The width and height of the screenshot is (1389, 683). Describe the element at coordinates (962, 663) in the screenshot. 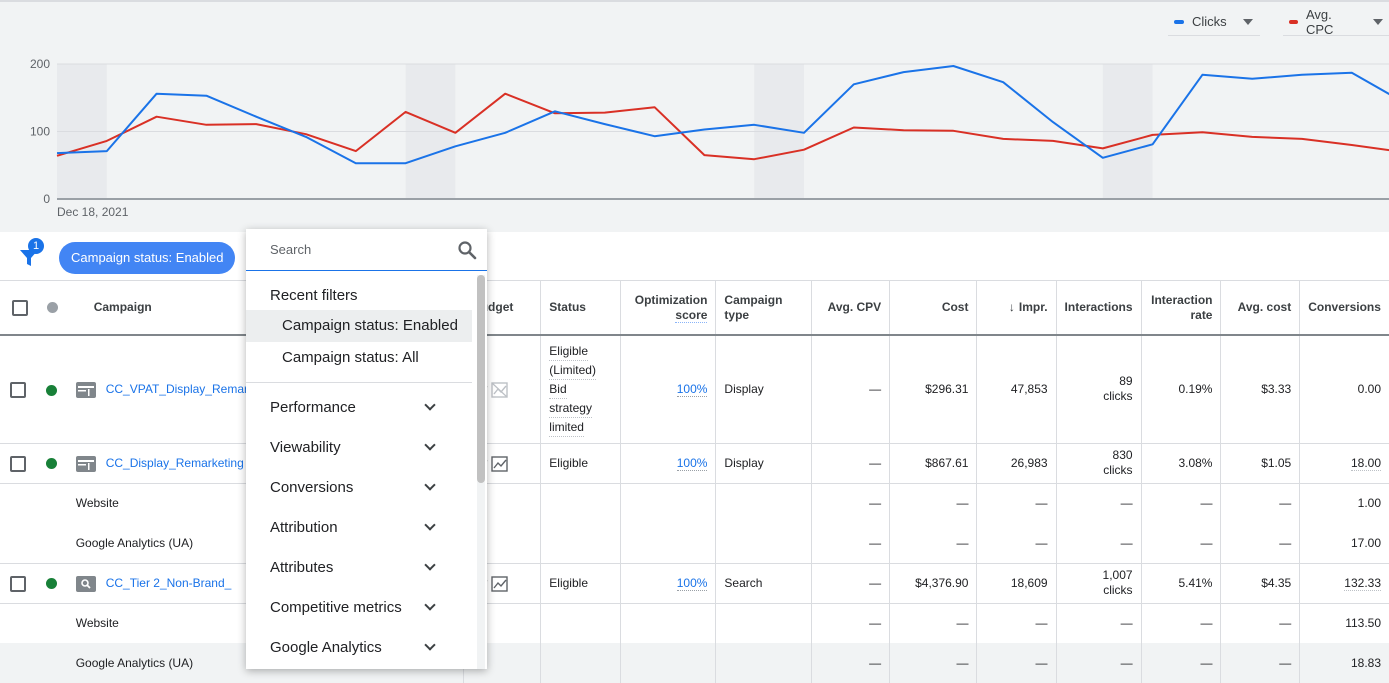

I see `cost-value: —` at that location.